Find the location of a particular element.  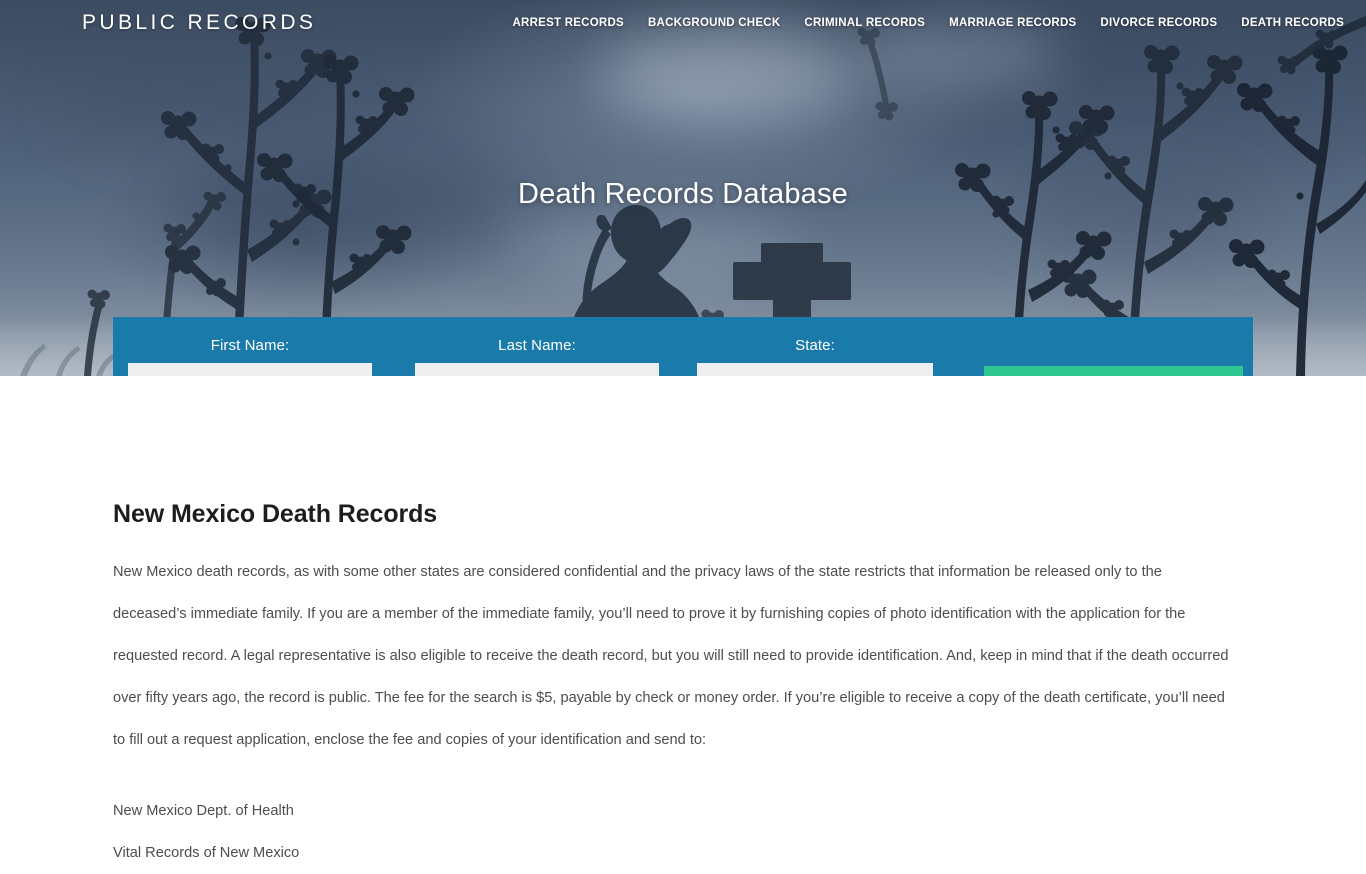

state-label: State: is located at coordinates (815, 345).